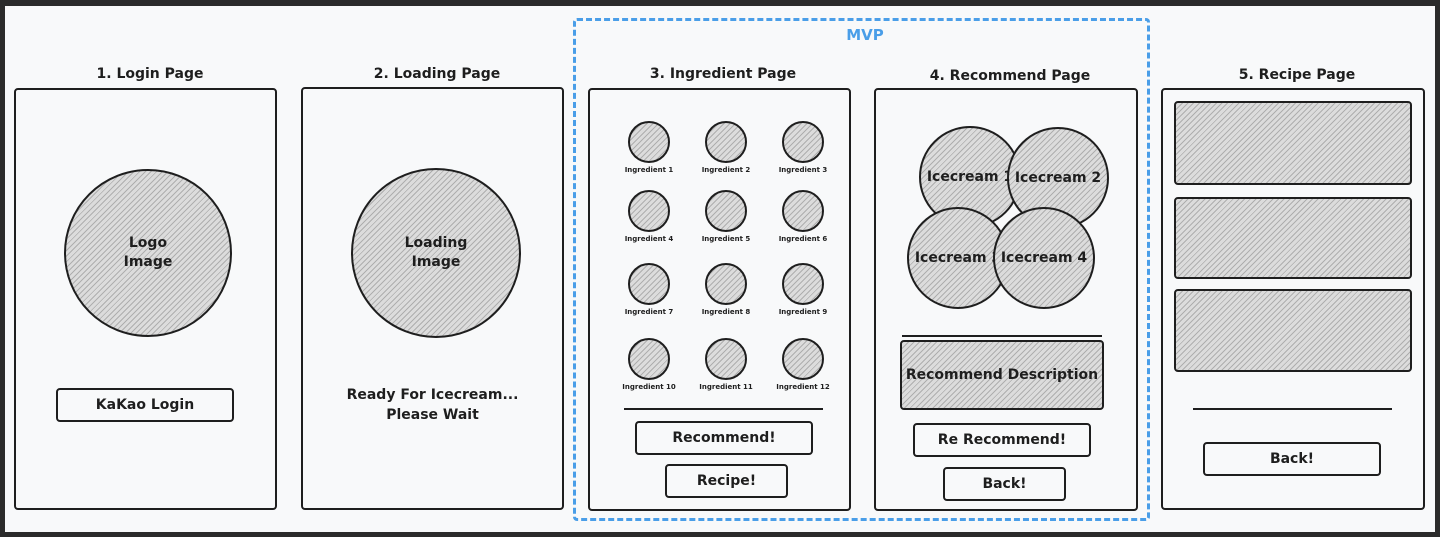  What do you see at coordinates (726, 239) in the screenshot?
I see `ingredient-5-label: Ingredient 5` at bounding box center [726, 239].